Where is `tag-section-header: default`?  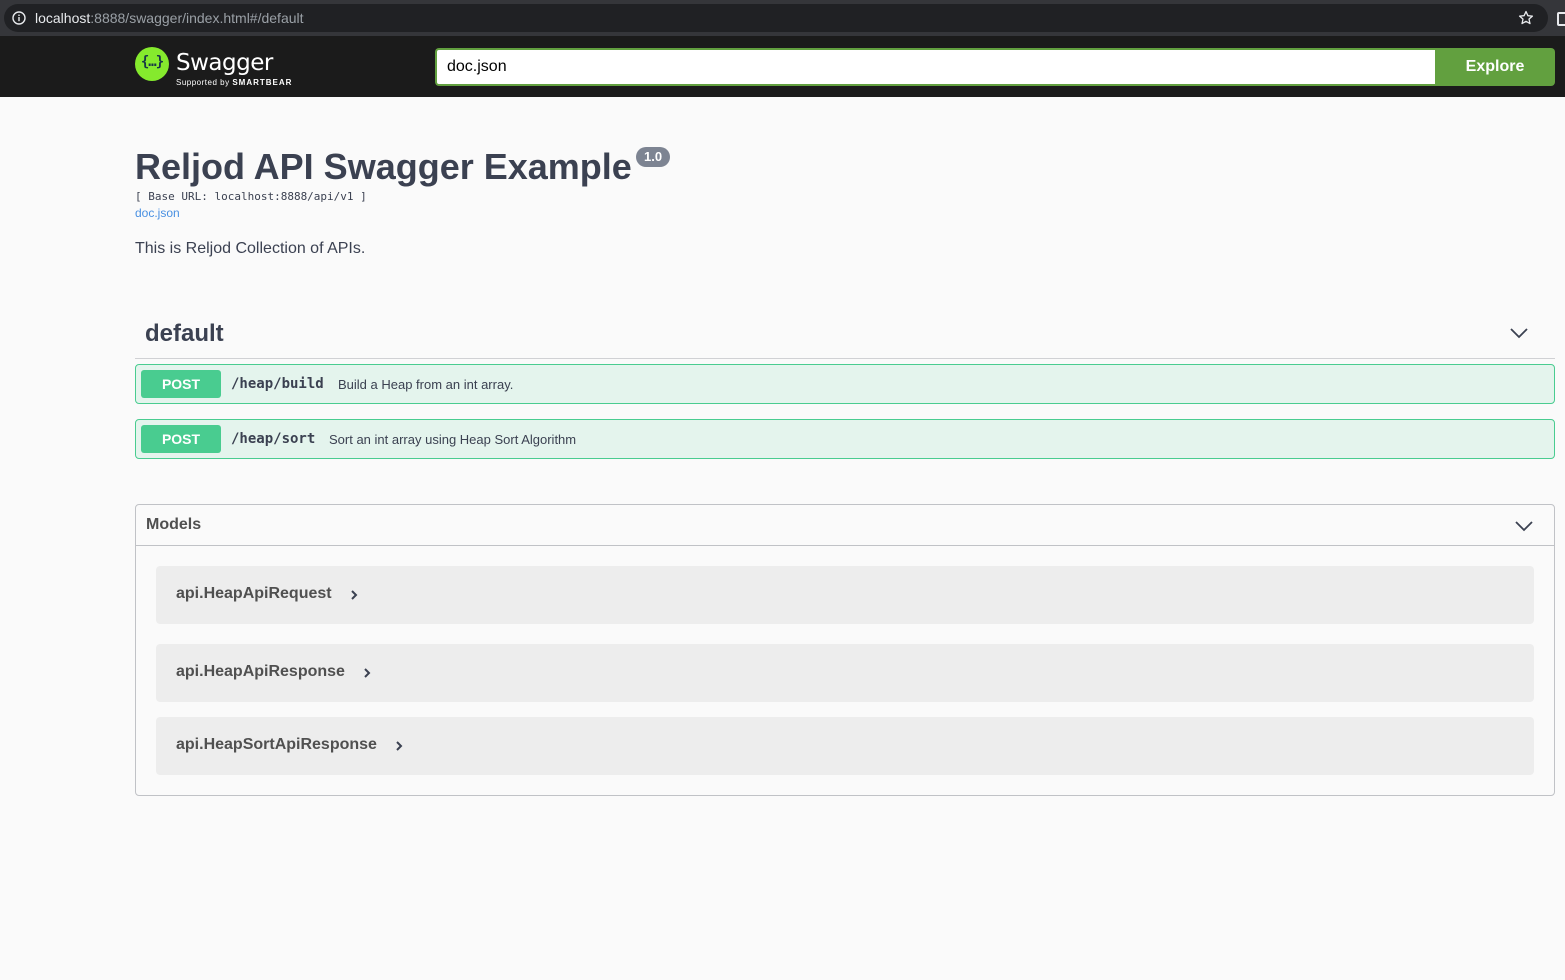 tag-section-header: default is located at coordinates (845, 332).